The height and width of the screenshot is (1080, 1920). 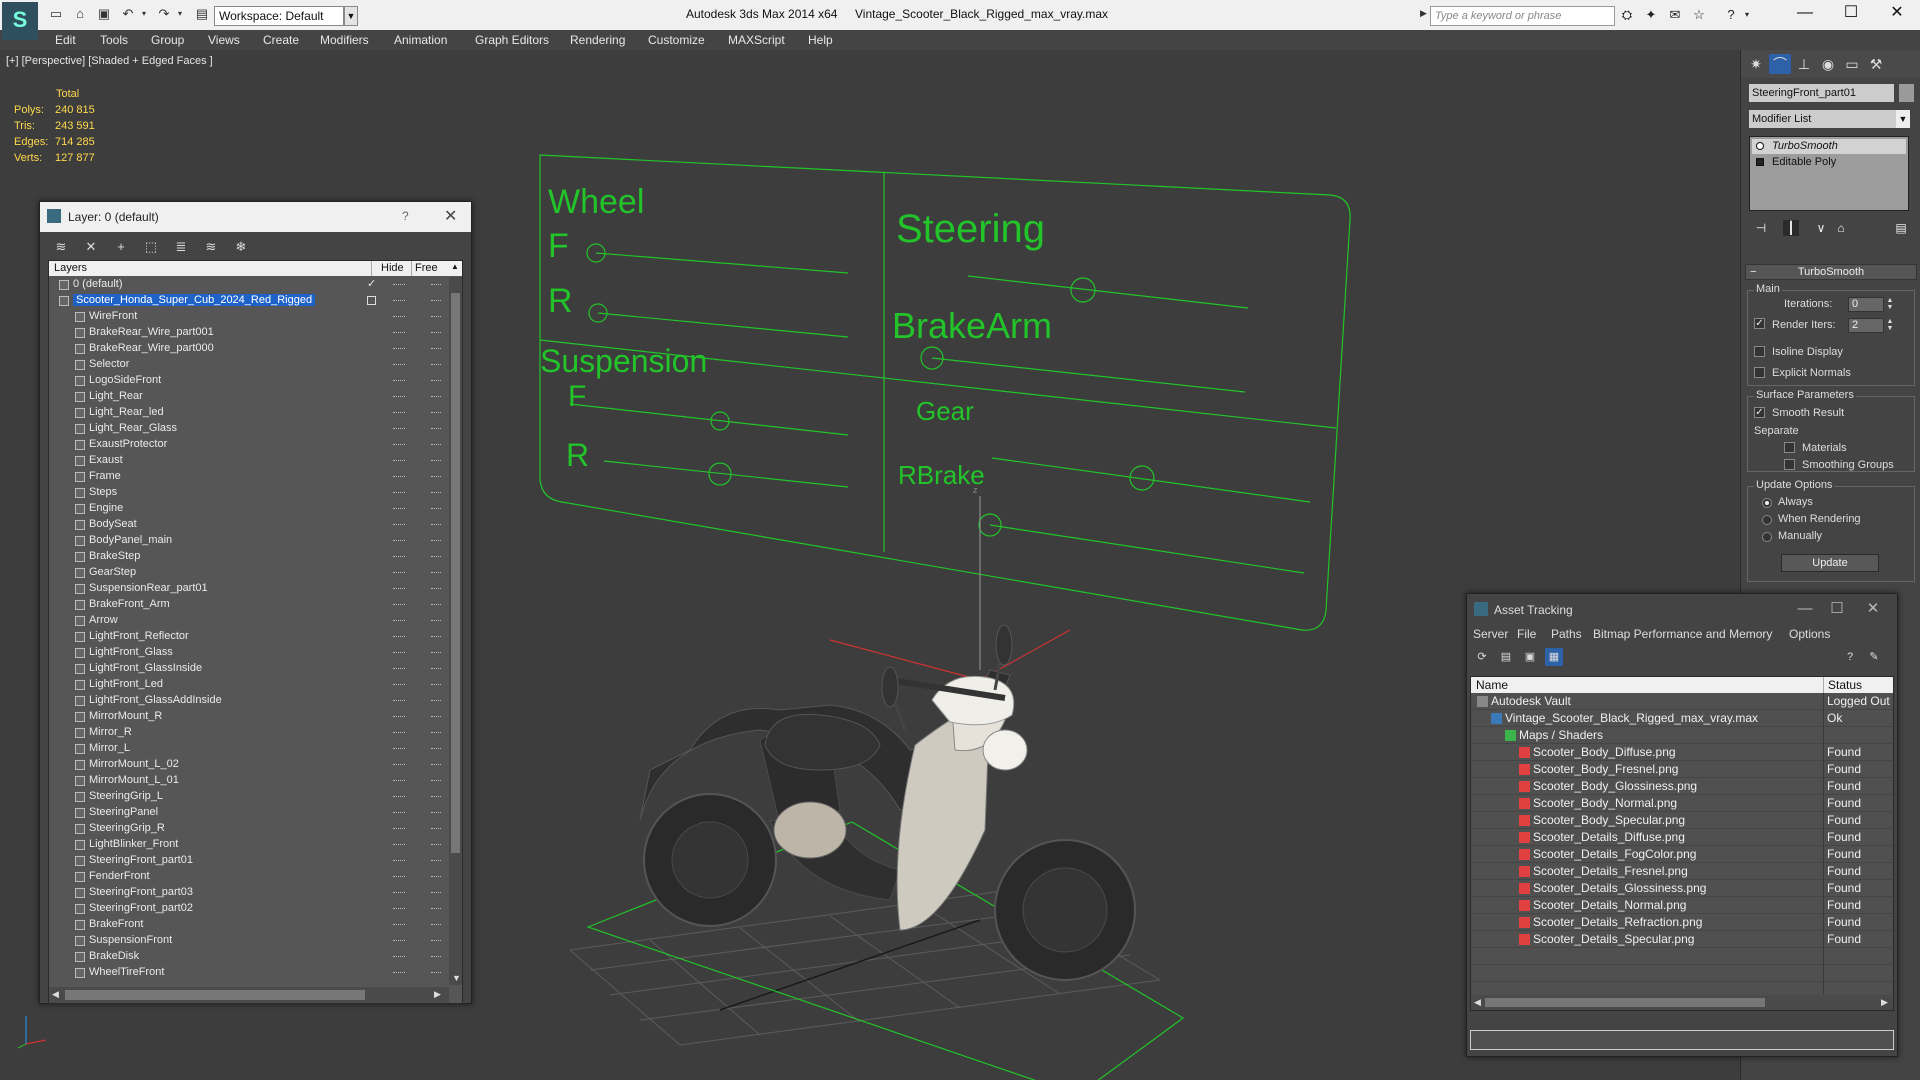 What do you see at coordinates (1874, 657) in the screenshot?
I see `settings-icon: ✎` at bounding box center [1874, 657].